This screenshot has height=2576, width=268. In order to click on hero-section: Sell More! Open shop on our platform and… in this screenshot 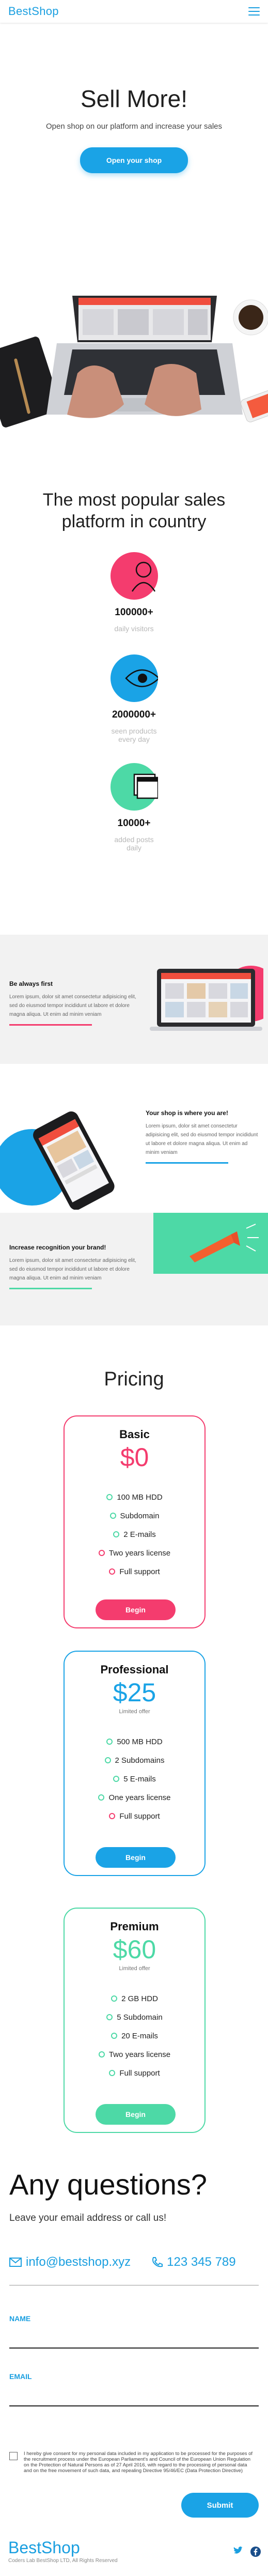, I will do `click(134, 98)`.